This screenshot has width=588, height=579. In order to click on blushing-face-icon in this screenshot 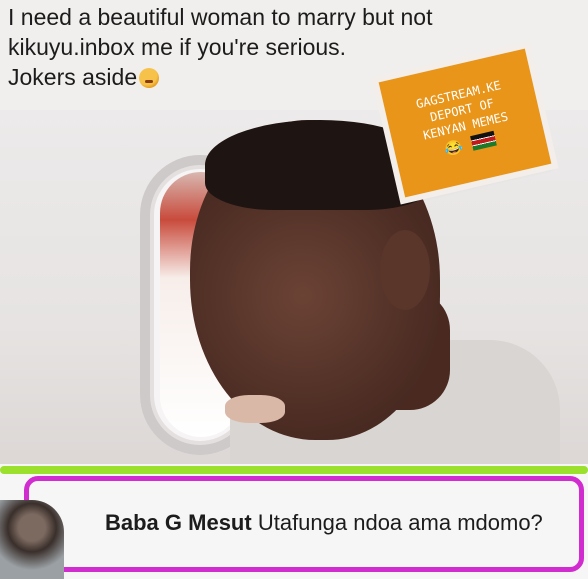, I will do `click(149, 78)`.